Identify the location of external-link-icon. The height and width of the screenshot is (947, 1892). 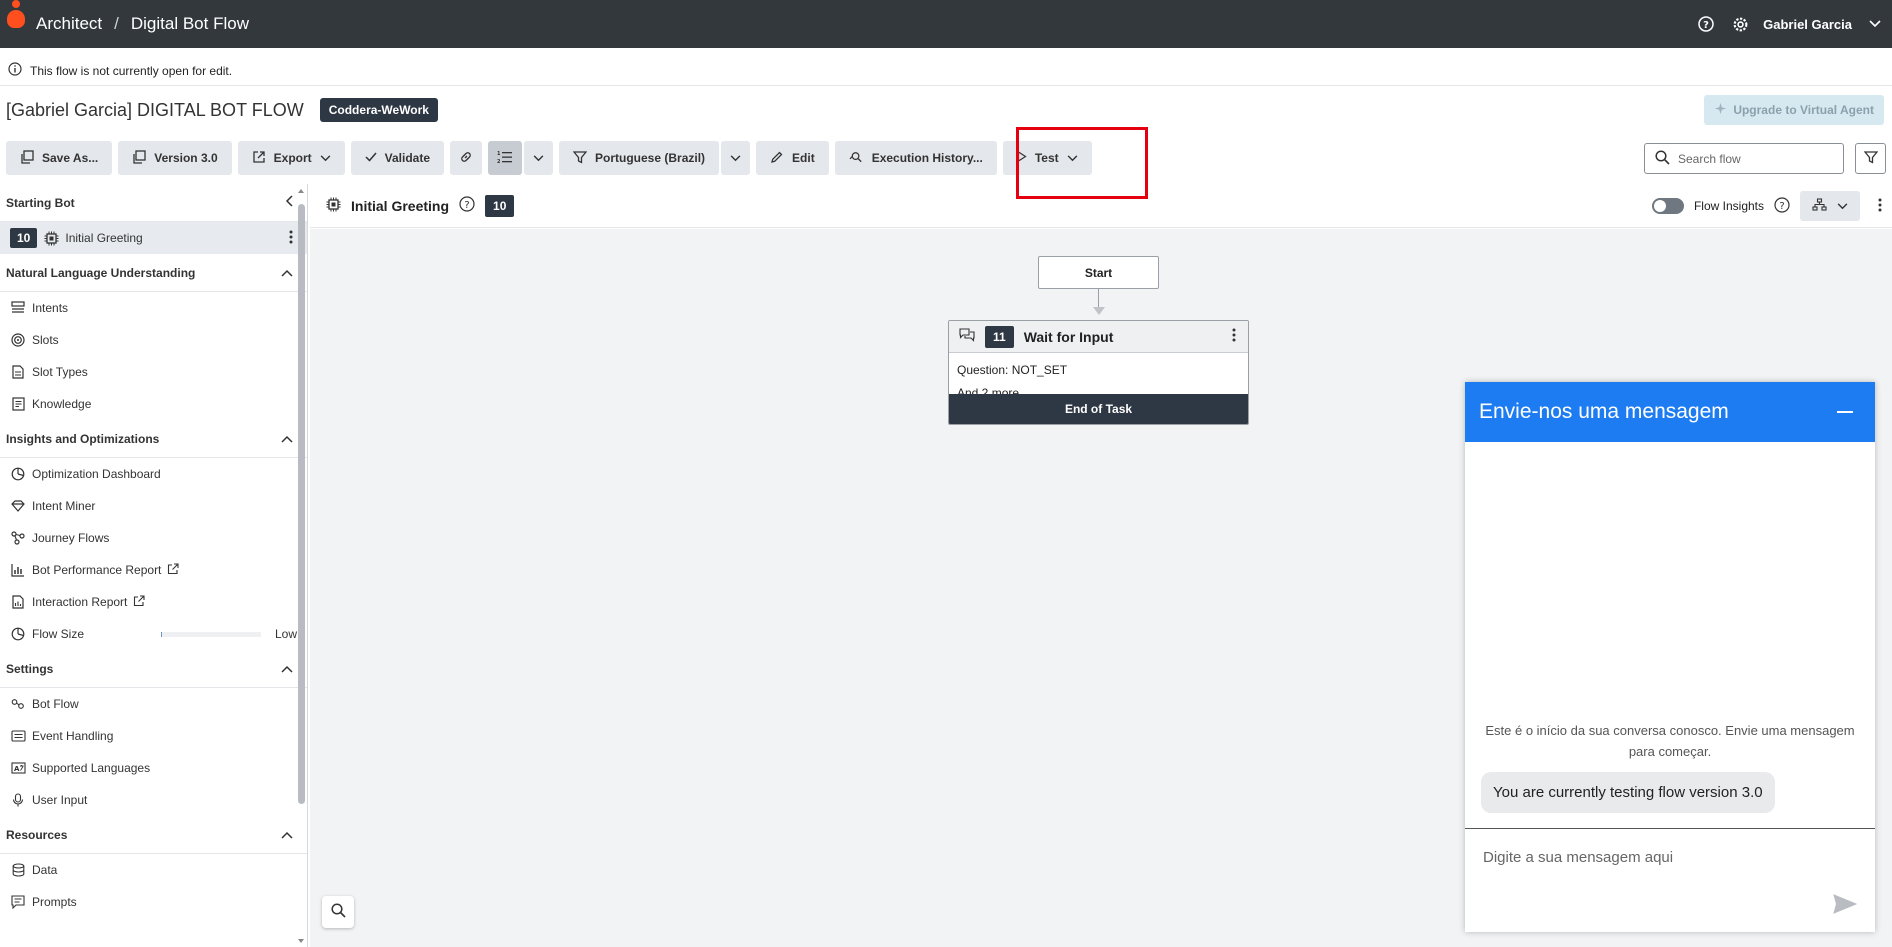
(173, 570).